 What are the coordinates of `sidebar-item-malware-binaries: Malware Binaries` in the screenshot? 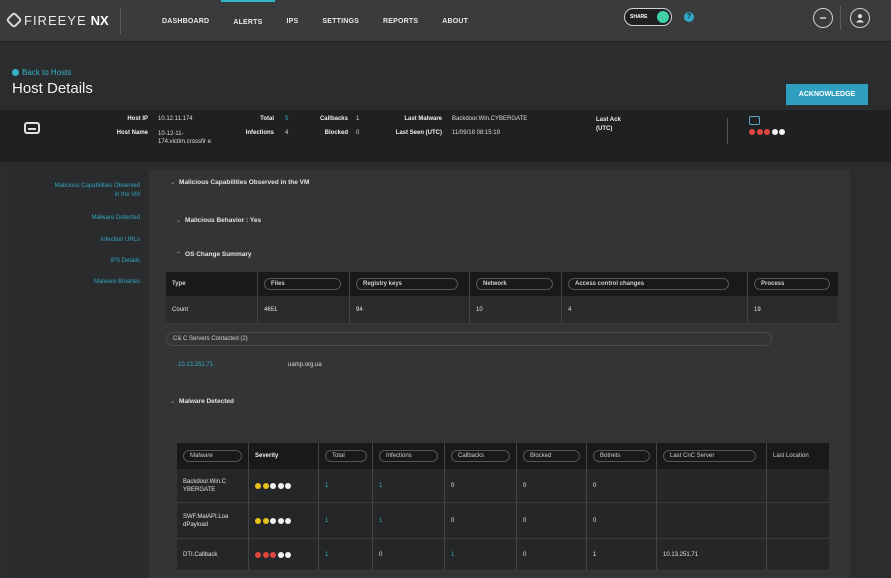 It's located at (117, 282).